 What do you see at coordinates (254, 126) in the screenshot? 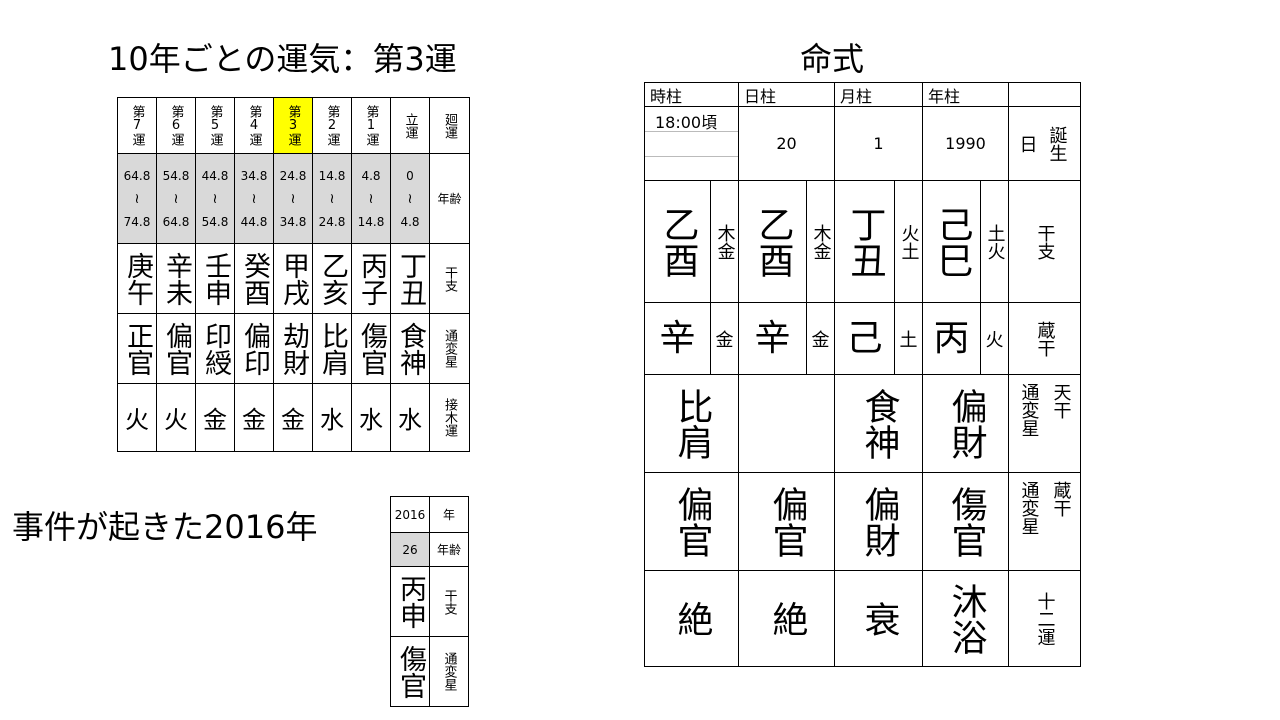
I see `luck-col-label: 第4運` at bounding box center [254, 126].